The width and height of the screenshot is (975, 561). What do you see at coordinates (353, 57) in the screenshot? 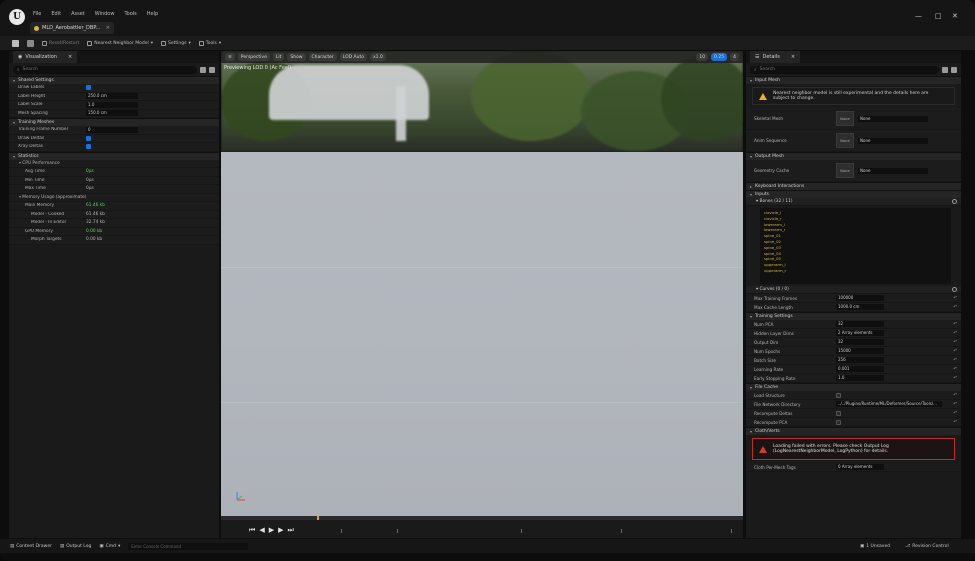
I see `viewport-button-4: LOD Auto` at bounding box center [353, 57].